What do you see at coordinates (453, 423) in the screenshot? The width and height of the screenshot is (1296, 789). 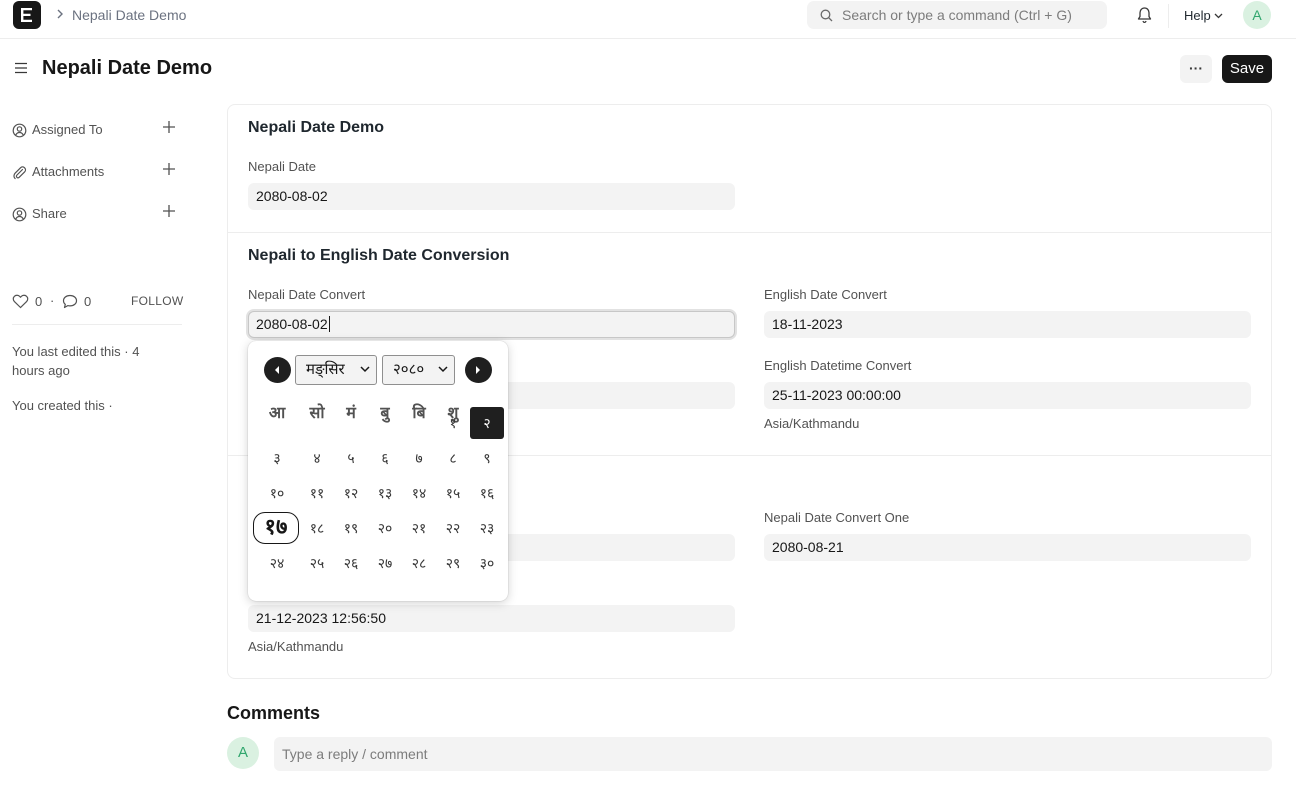 I see `calendar-day: १` at bounding box center [453, 423].